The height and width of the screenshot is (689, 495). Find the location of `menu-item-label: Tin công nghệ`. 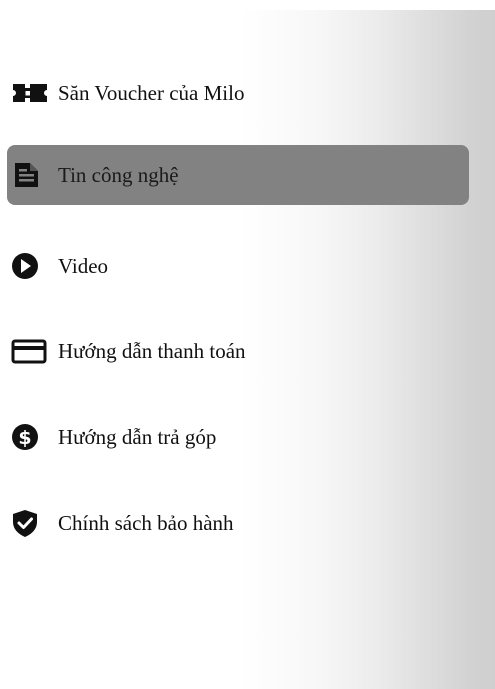

menu-item-label: Tin công nghệ is located at coordinates (118, 174).